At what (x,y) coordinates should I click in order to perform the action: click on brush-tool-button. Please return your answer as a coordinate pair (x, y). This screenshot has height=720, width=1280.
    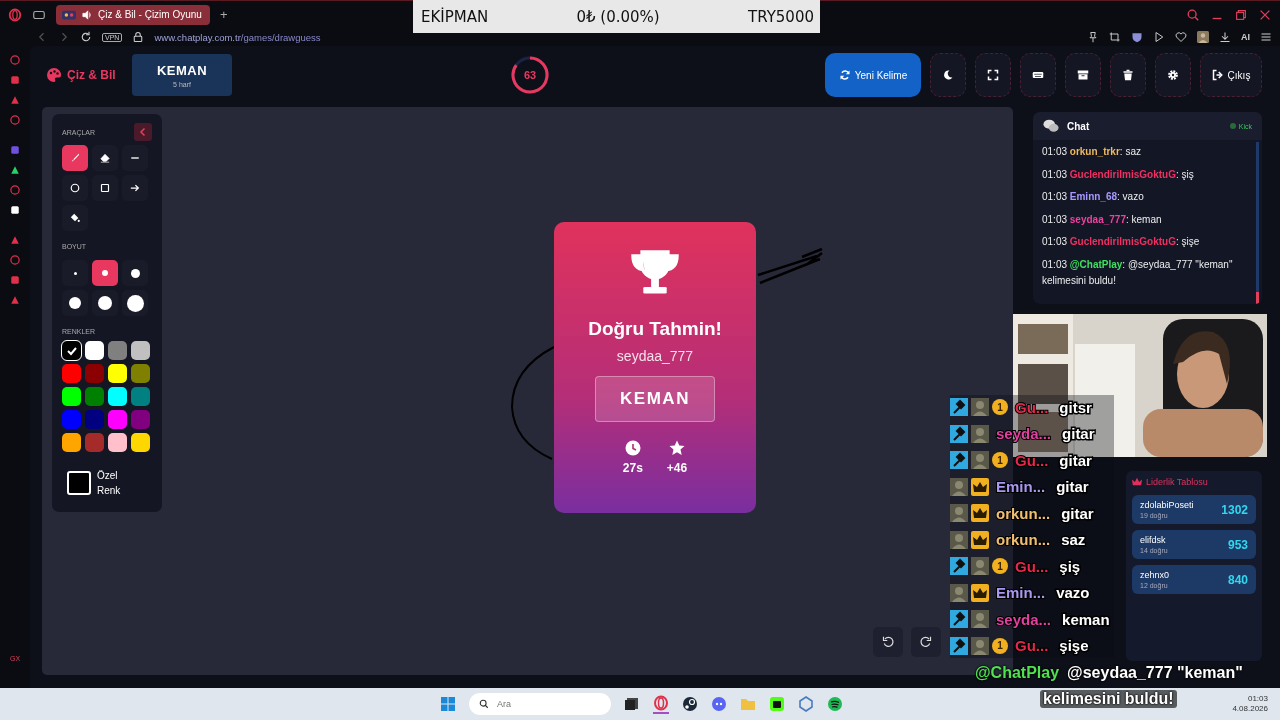
    Looking at the image, I should click on (75, 158).